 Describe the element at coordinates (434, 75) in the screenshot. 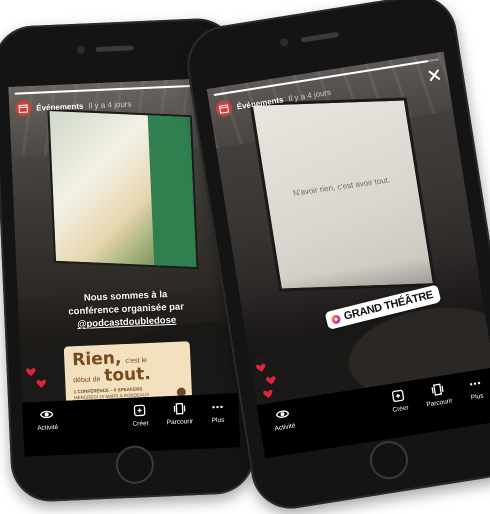

I see `close-icon` at that location.